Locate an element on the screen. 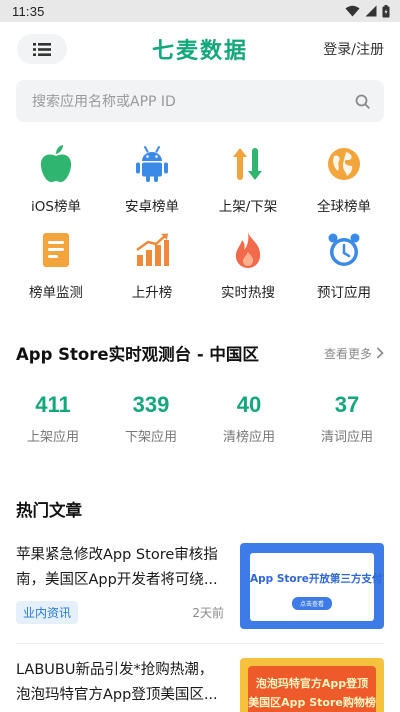 The image size is (400, 712). stat-value: 411 is located at coordinates (53, 404).